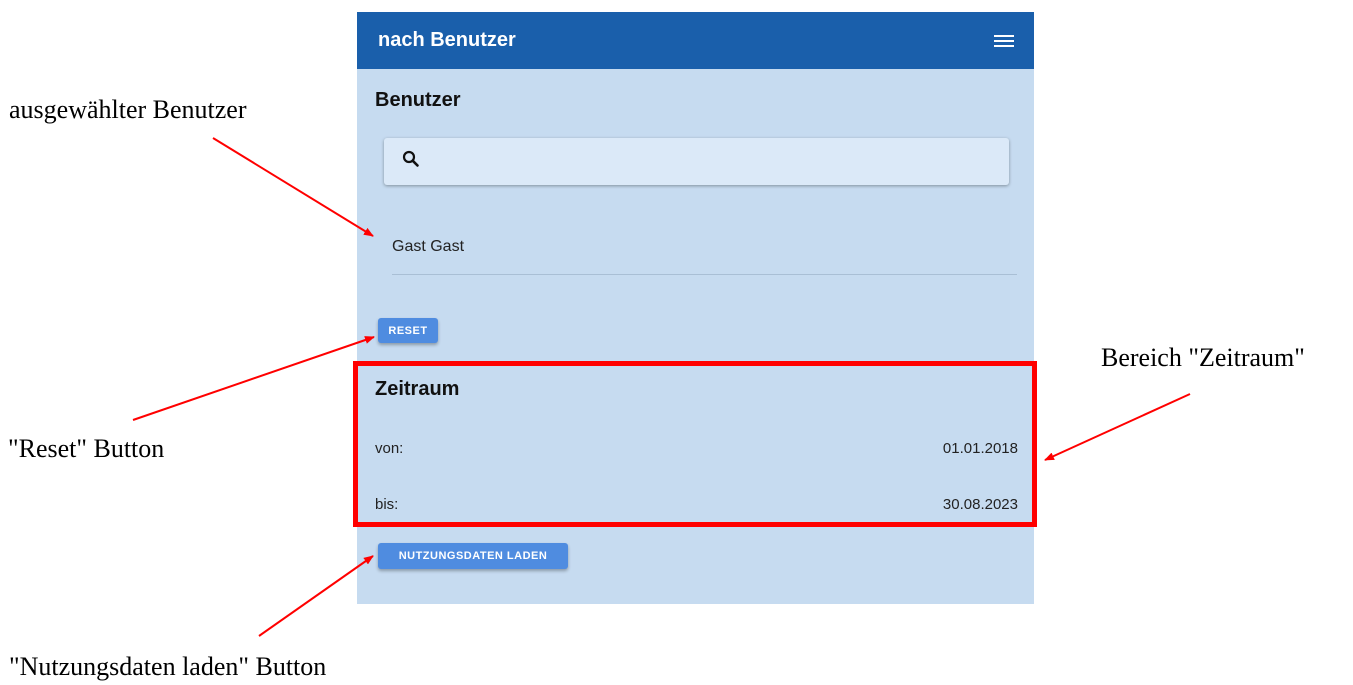  What do you see at coordinates (411, 161) in the screenshot?
I see `search-icon` at bounding box center [411, 161].